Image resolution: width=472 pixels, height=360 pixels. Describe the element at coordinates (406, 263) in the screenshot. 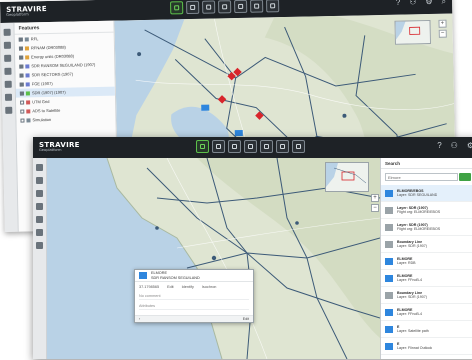

I see `result-subtitle: Layer: RDB` at that location.